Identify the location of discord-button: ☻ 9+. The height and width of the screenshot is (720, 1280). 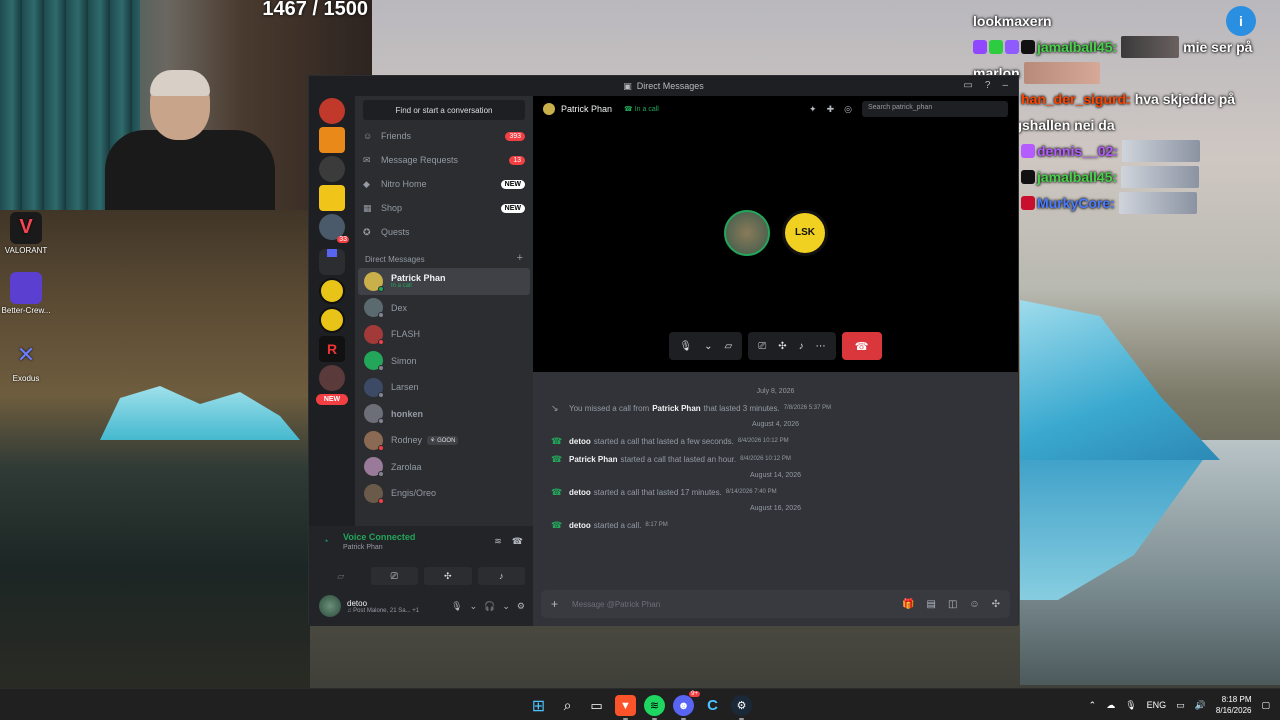
(686, 705).